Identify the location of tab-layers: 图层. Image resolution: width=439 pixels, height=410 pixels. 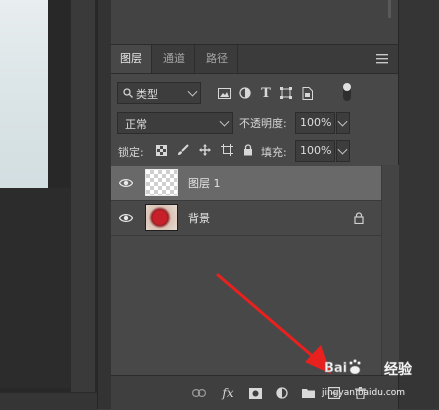
(131, 59).